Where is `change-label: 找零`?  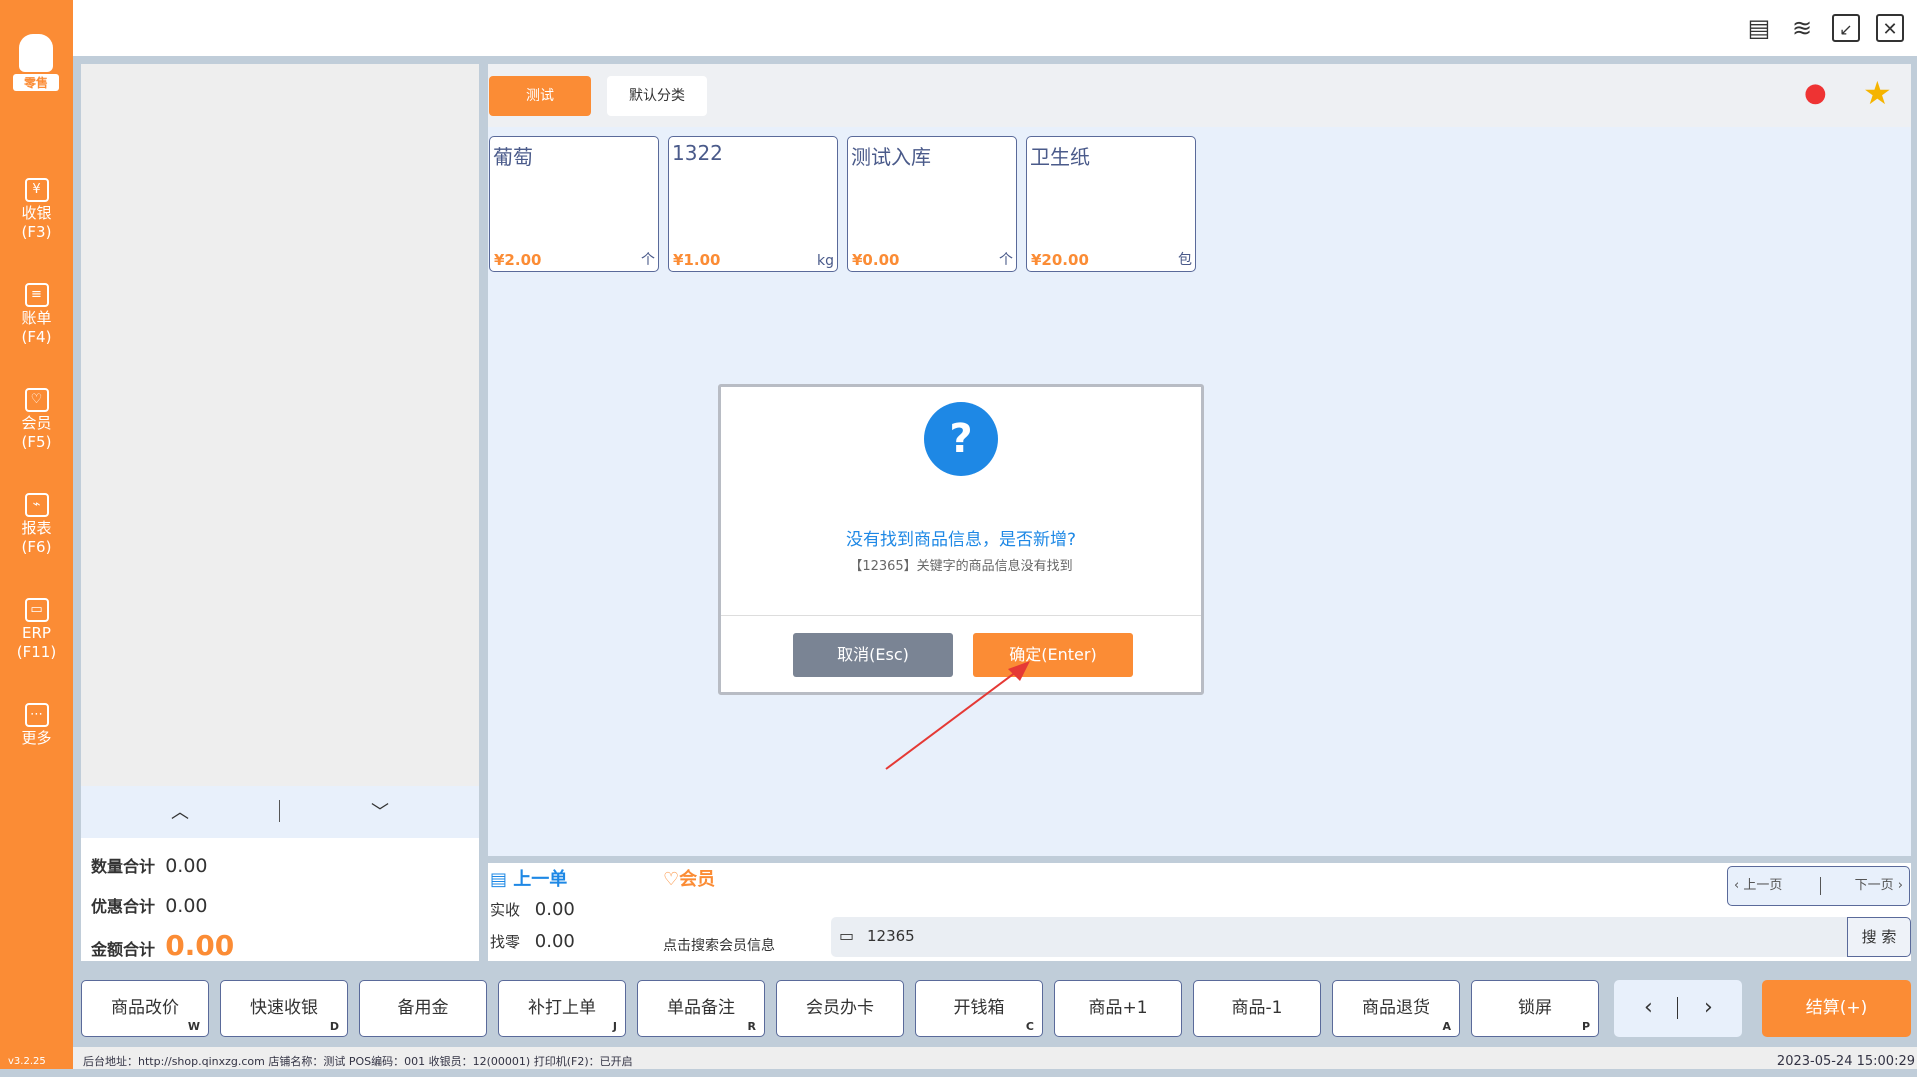 change-label: 找零 is located at coordinates (505, 942).